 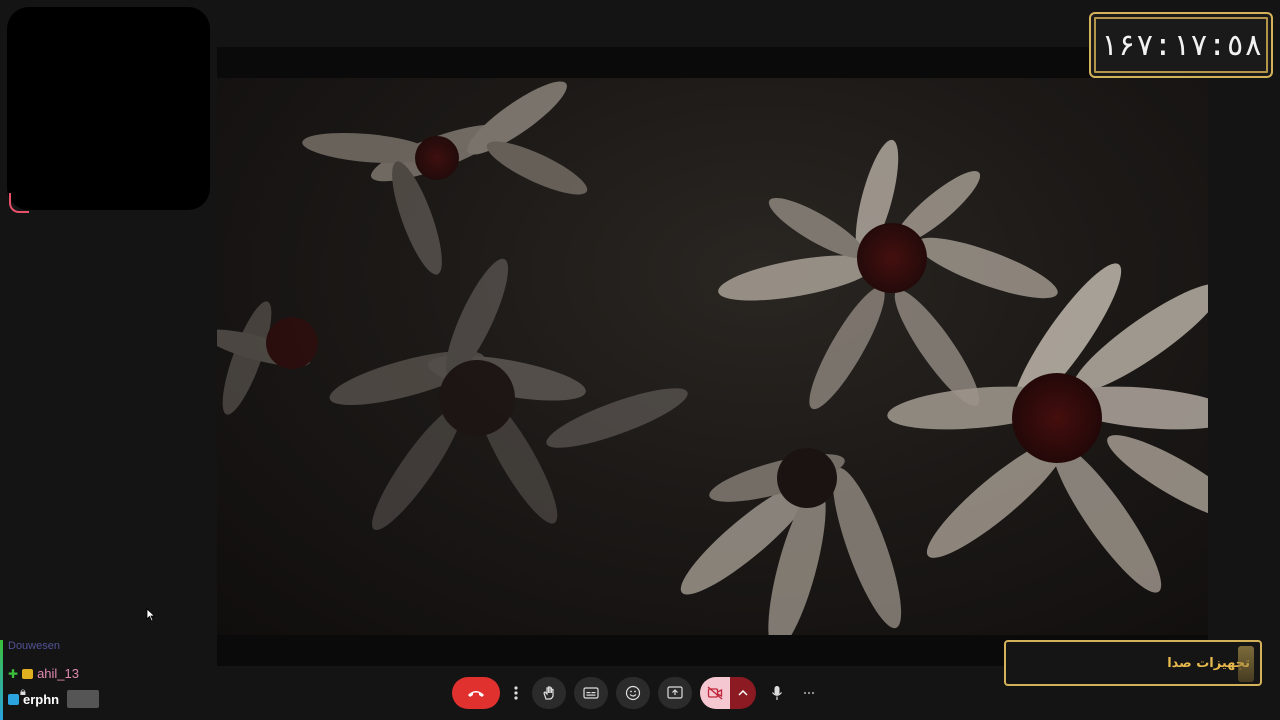 I want to click on camera-control-group, so click(x=728, y=693).